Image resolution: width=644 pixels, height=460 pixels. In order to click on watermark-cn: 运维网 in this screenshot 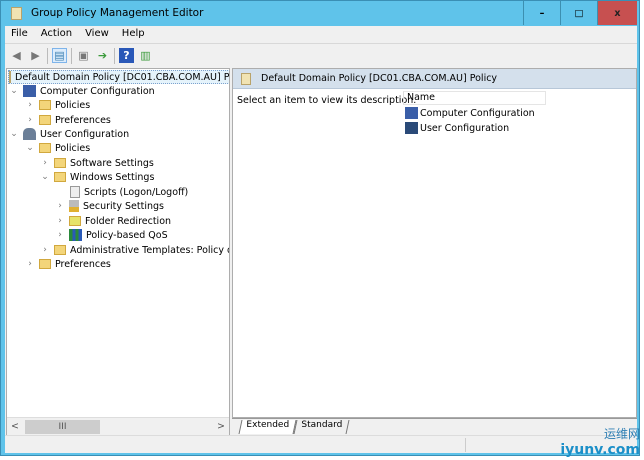, I will do `click(621, 434)`.